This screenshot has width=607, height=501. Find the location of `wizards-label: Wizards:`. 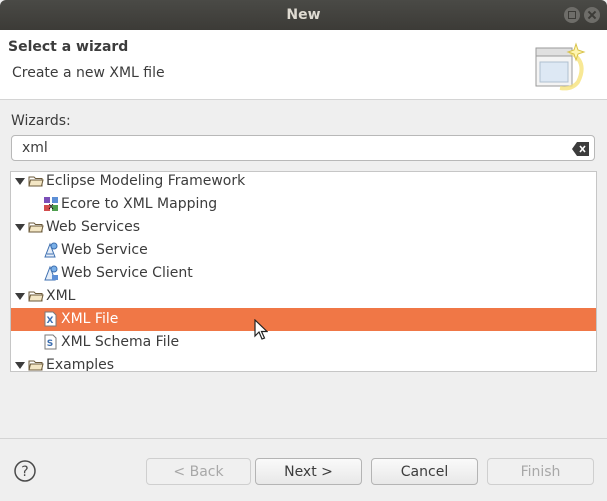

wizards-label: Wizards: is located at coordinates (41, 121).